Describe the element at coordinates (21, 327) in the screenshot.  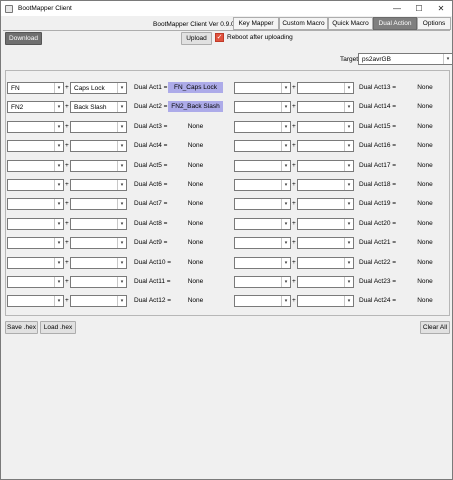
I see `save-hex-button: Save .hex` at that location.